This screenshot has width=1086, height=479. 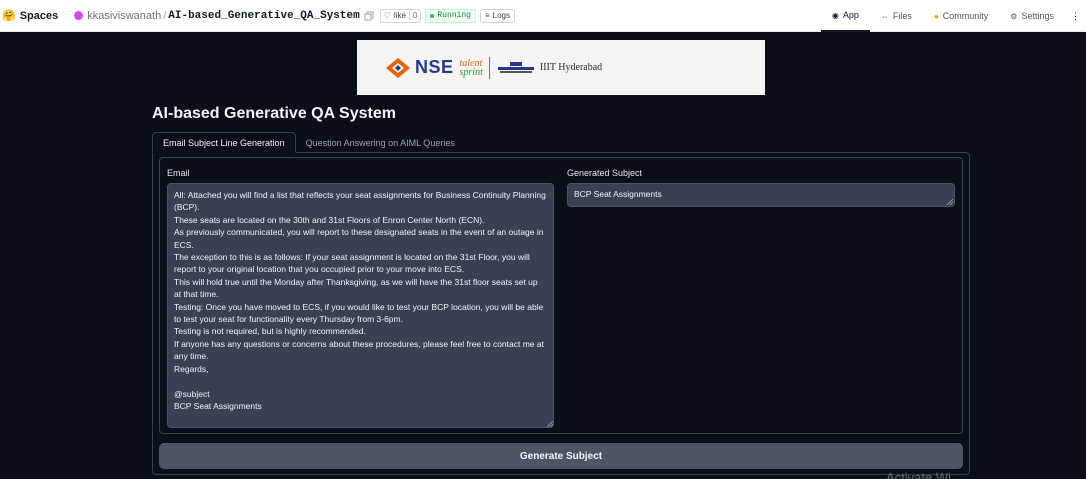 What do you see at coordinates (178, 173) in the screenshot?
I see `email-label: Email` at bounding box center [178, 173].